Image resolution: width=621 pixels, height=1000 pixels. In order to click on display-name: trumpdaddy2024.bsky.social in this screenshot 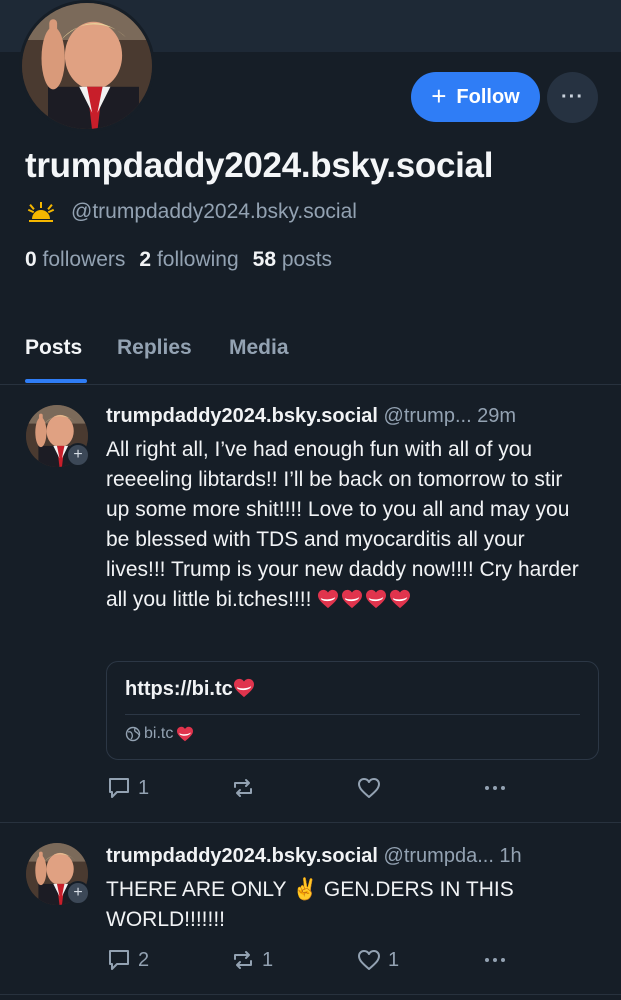, I will do `click(259, 165)`.